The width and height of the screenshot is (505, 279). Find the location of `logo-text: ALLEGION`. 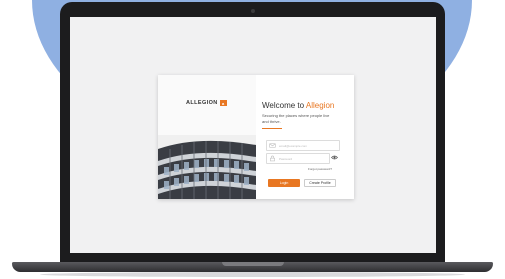

logo-text: ALLEGION is located at coordinates (202, 103).